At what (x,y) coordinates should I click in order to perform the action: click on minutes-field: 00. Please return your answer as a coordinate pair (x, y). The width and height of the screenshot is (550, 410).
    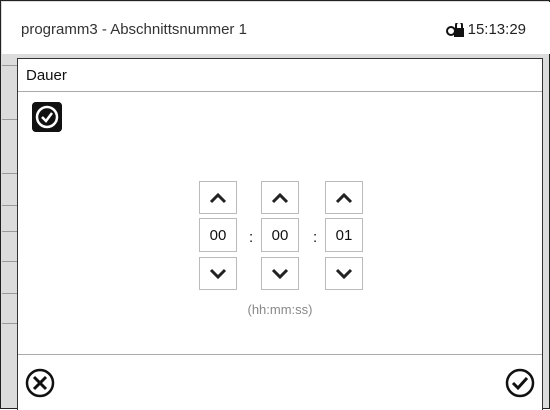
    Looking at the image, I should click on (280, 235).